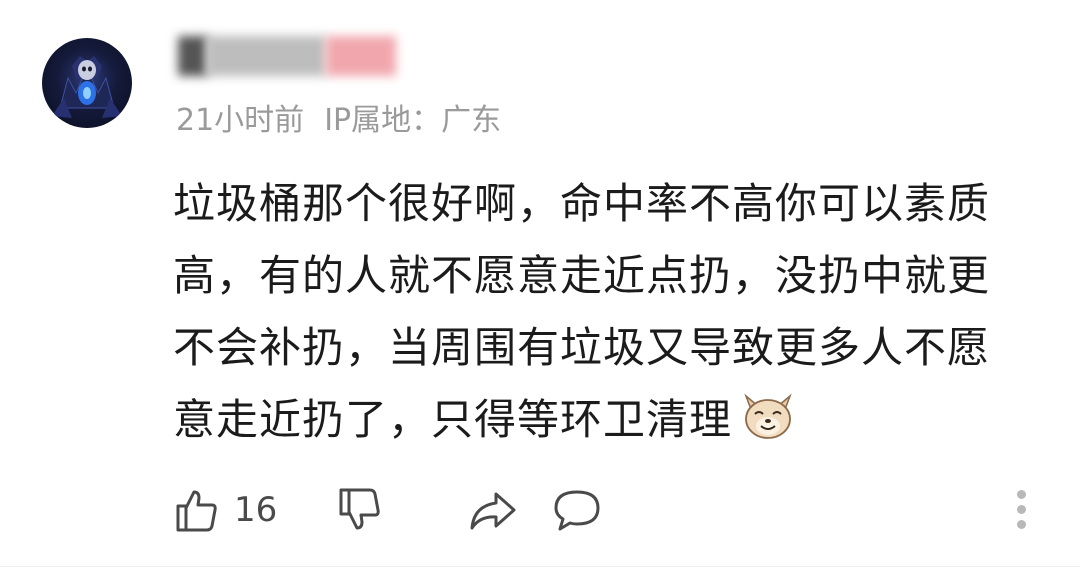  Describe the element at coordinates (256, 510) in the screenshot. I see `like-count: 16` at that location.